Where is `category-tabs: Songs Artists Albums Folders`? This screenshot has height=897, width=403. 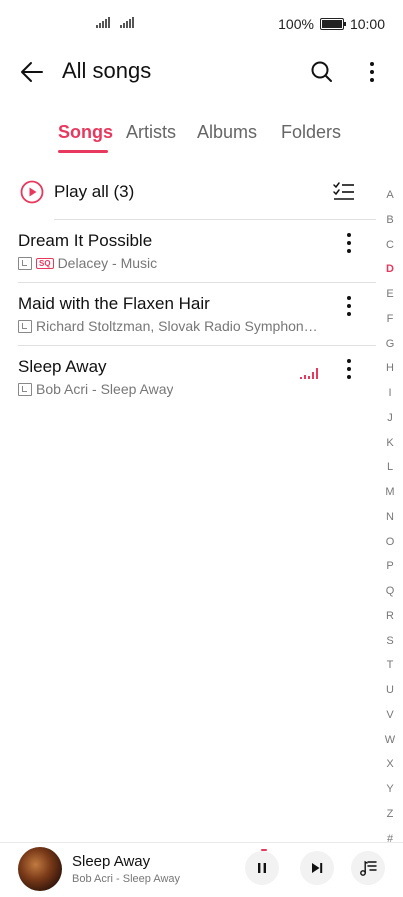
category-tabs: Songs Artists Albums Folders is located at coordinates (201, 139).